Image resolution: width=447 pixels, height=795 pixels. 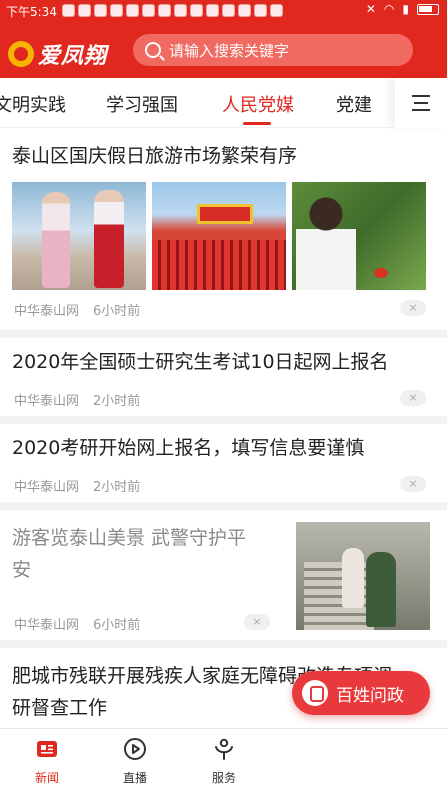 I want to click on logo-mark-icon, so click(x=21, y=54).